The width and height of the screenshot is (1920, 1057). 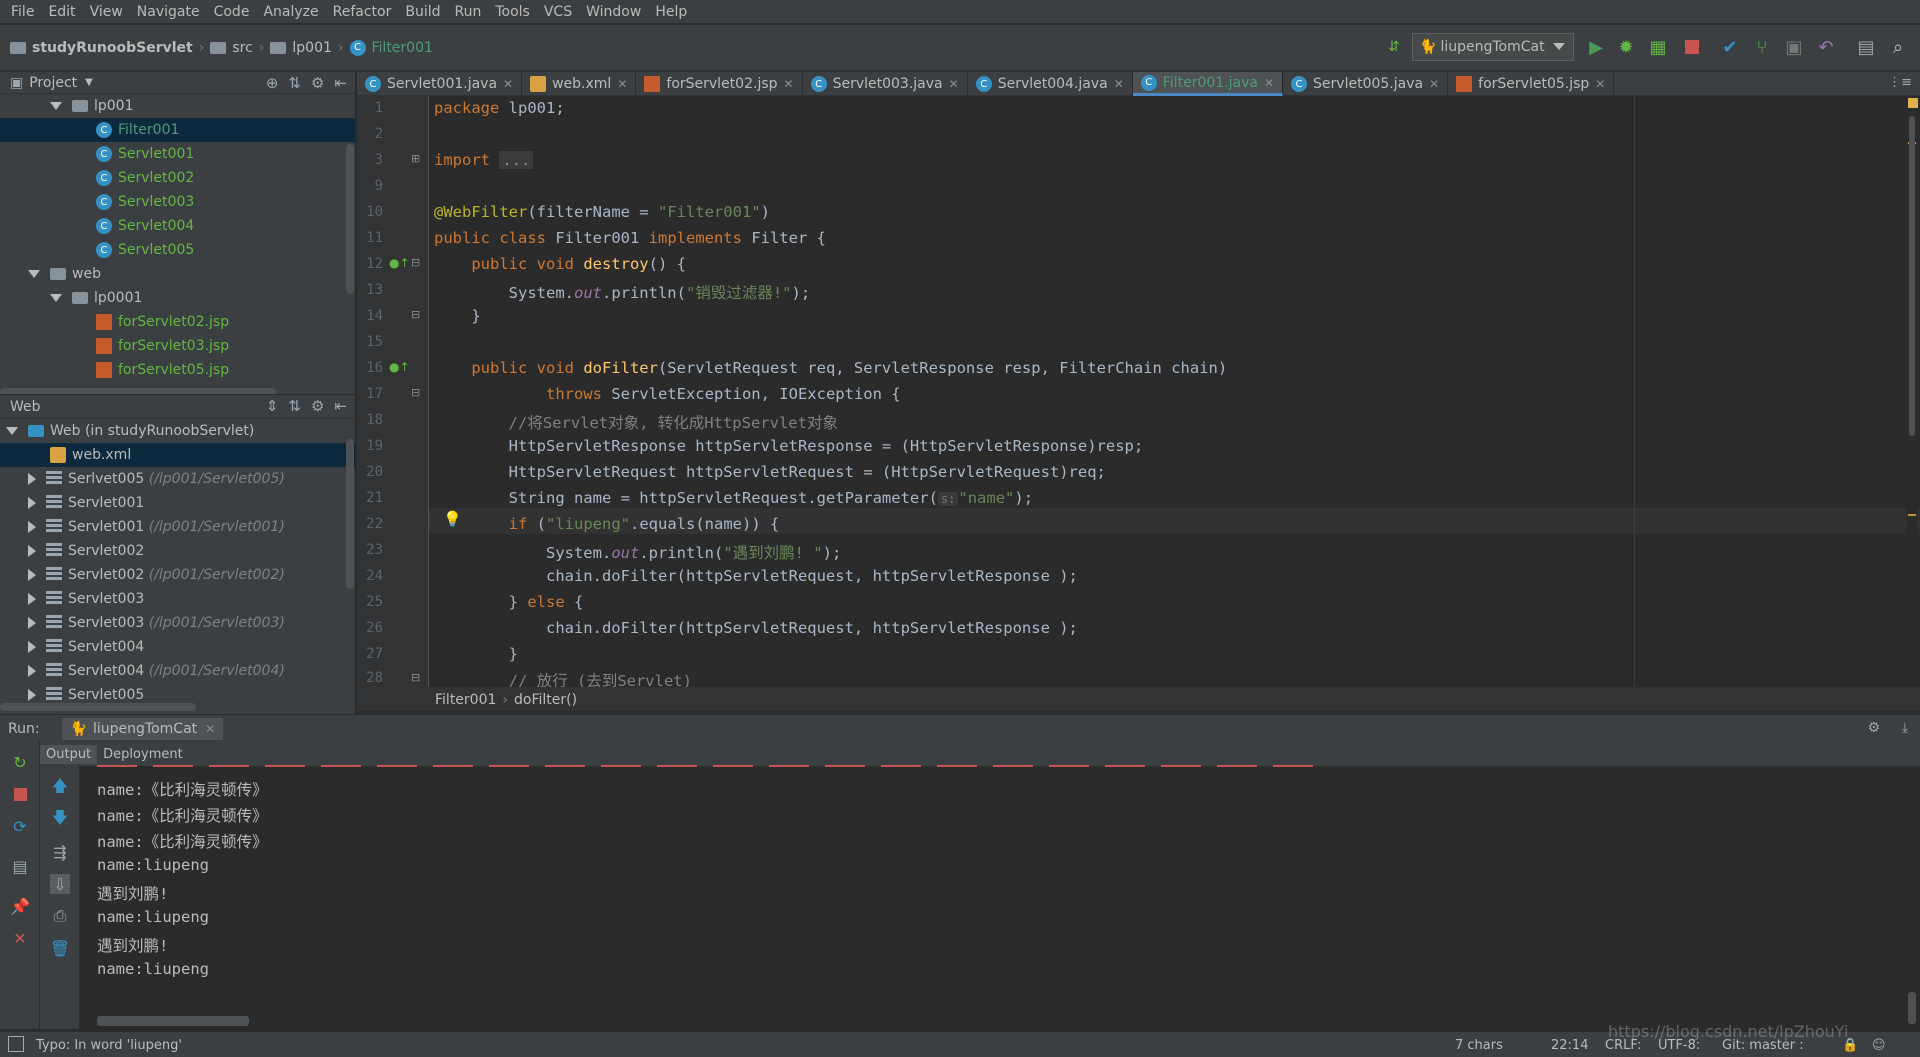 What do you see at coordinates (312, 48) in the screenshot?
I see `crumb-package: lp001` at bounding box center [312, 48].